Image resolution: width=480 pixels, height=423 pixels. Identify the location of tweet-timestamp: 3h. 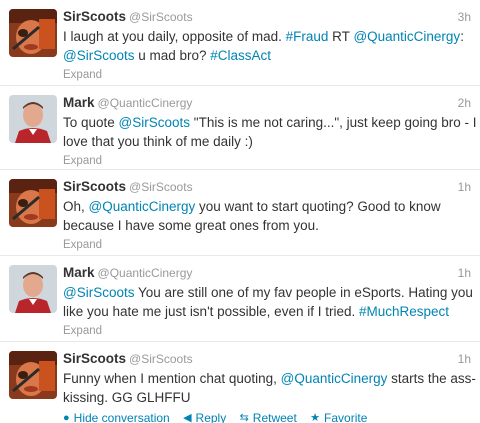
(464, 17).